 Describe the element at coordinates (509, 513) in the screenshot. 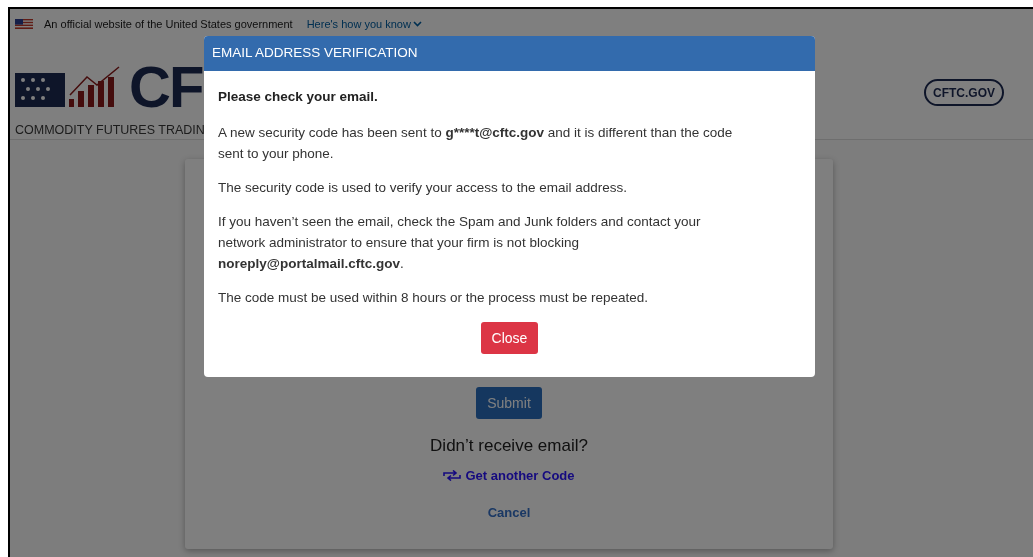

I see `cancel-link: Cancel` at that location.